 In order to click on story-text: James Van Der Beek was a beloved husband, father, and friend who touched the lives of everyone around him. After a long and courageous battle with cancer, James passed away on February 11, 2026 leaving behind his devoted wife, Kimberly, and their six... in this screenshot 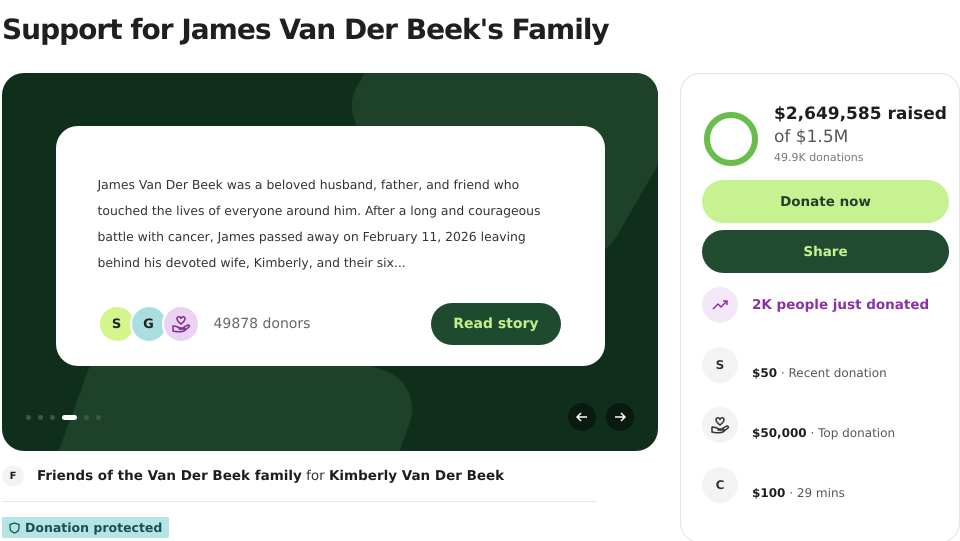, I will do `click(320, 224)`.